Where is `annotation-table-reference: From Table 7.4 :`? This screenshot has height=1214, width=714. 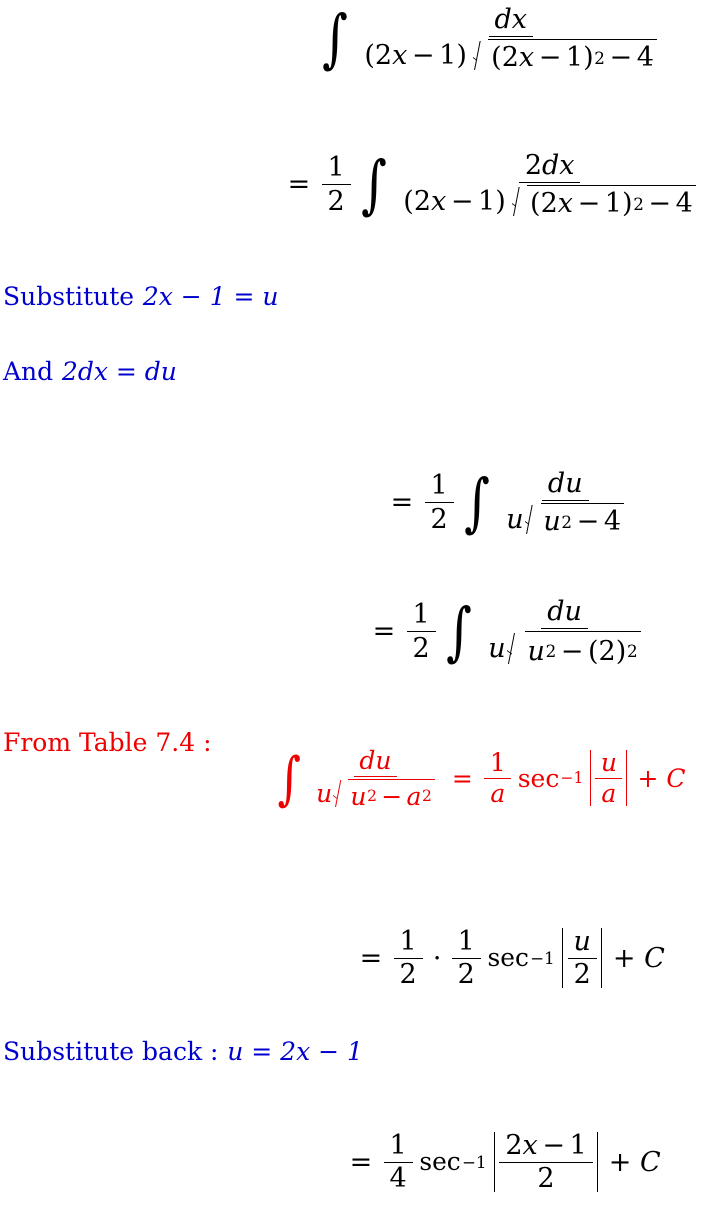 annotation-table-reference: From Table 7.4 : is located at coordinates (107, 742).